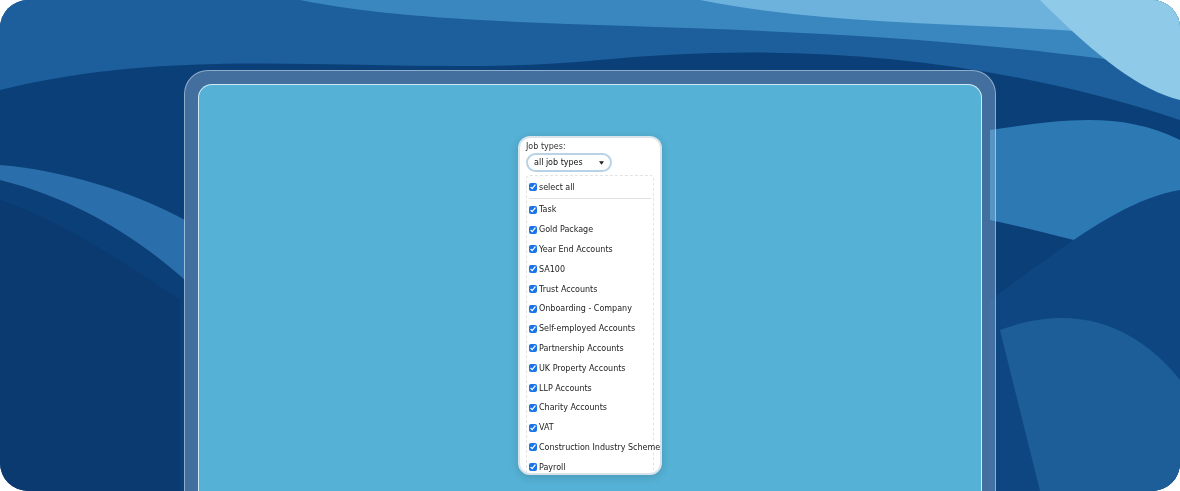 The width and height of the screenshot is (1180, 491). I want to click on option-label: Charity Accounts, so click(573, 408).